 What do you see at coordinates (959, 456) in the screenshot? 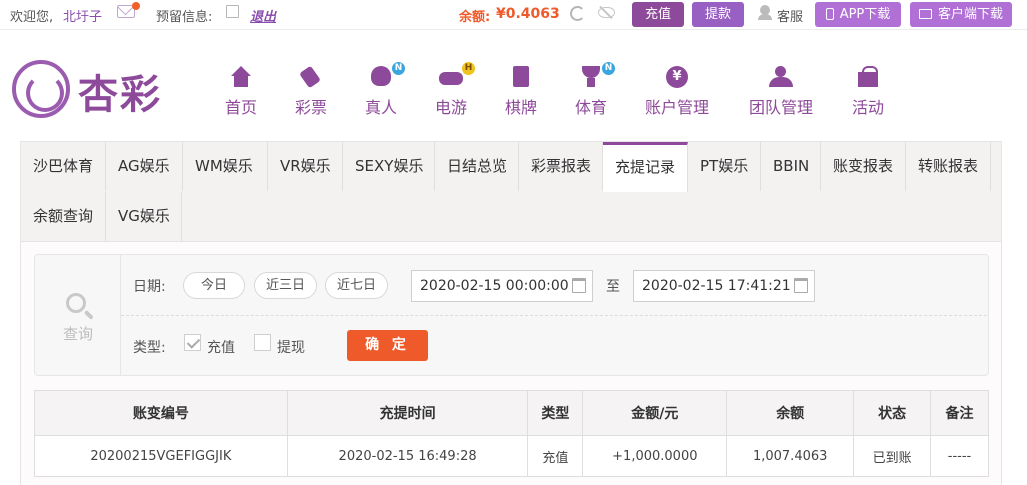
I see `cell-remark: -----` at bounding box center [959, 456].